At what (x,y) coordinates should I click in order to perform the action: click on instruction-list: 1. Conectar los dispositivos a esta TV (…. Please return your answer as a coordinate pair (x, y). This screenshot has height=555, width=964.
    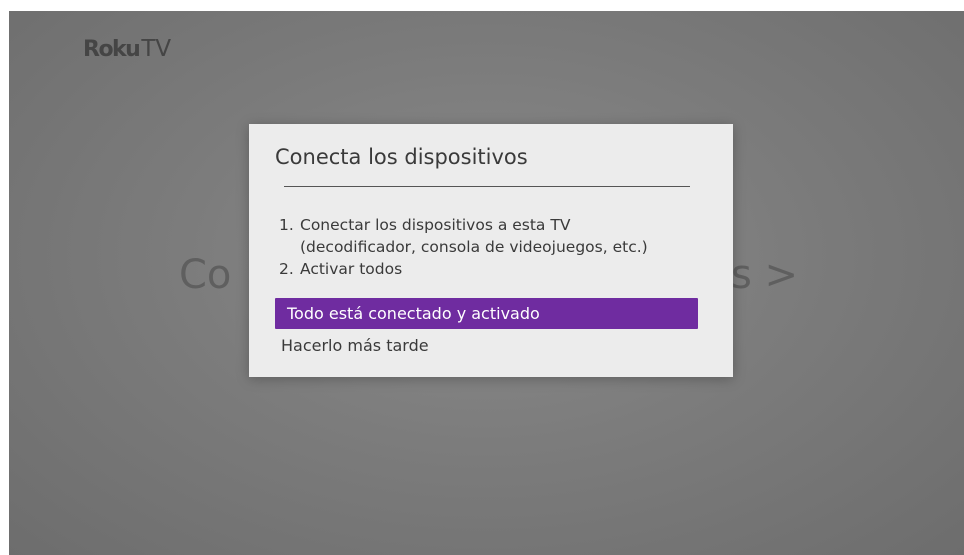
    Looking at the image, I should click on (463, 247).